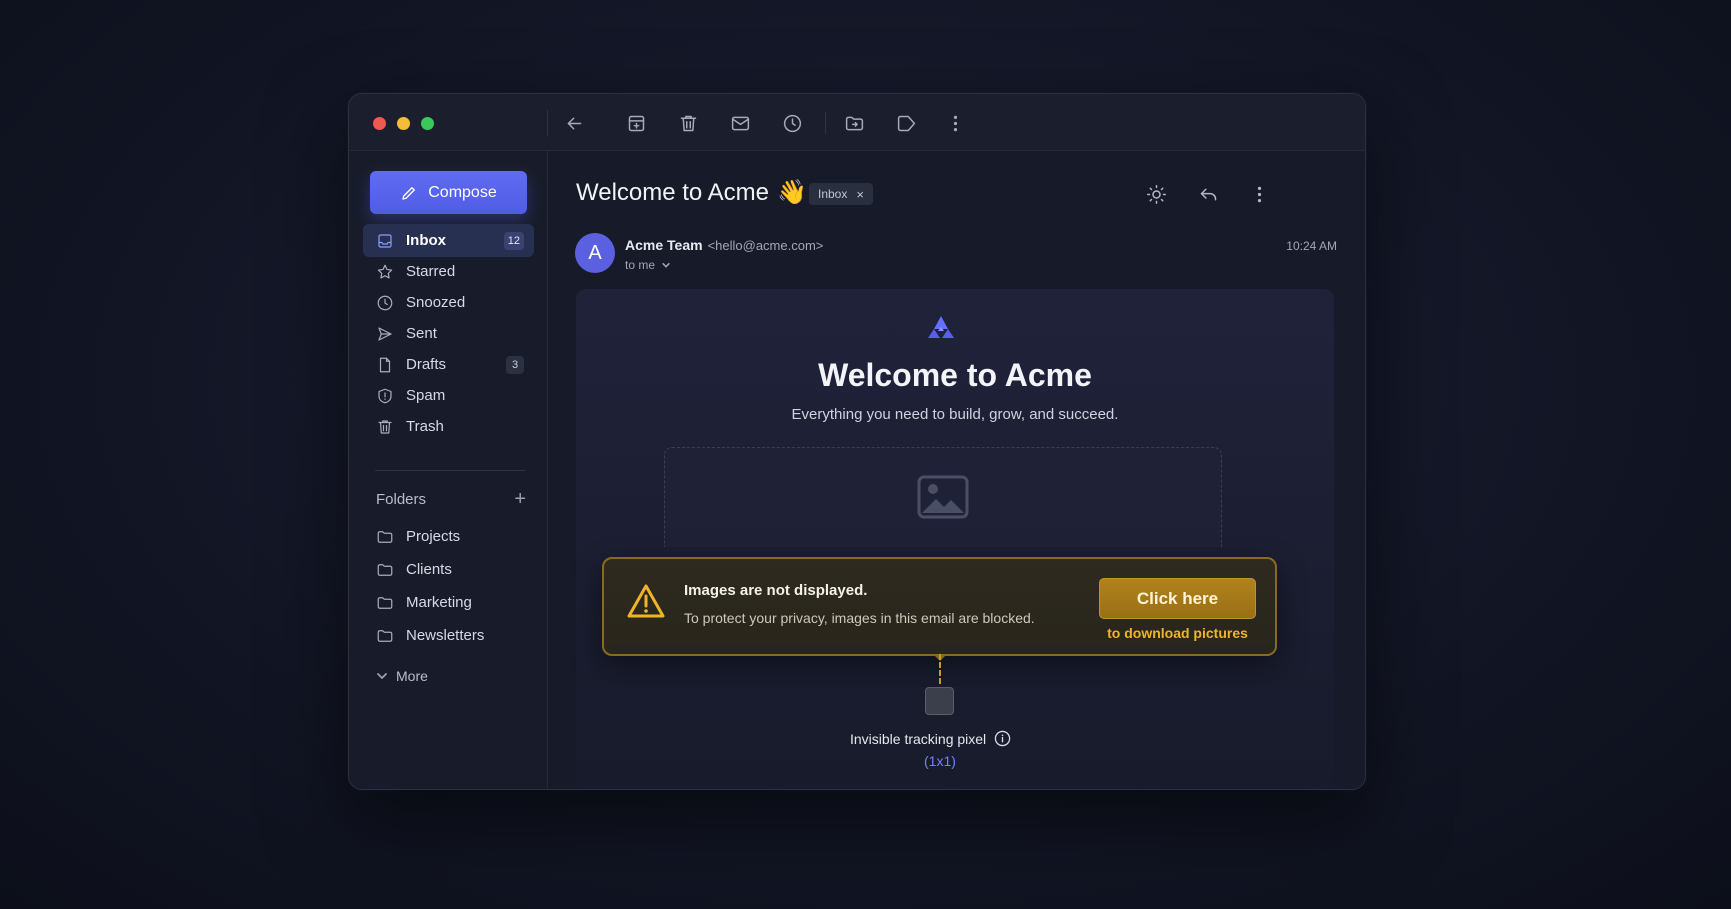  I want to click on folder-label: Clients, so click(429, 569).